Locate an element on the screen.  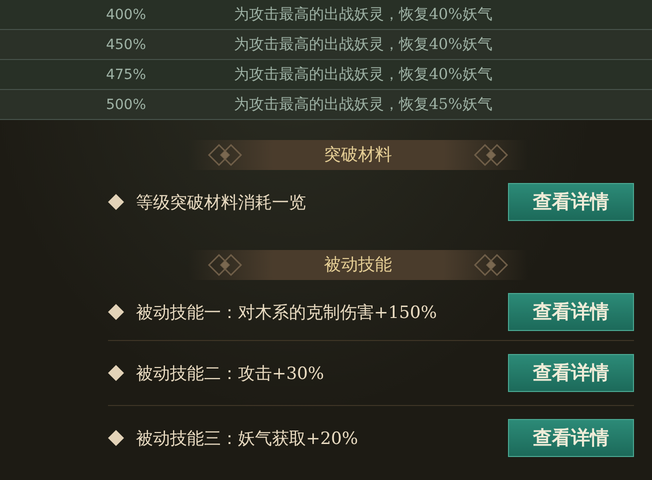
table-cell: 为攻击最高的出战妖灵，恢复45%妖气 is located at coordinates (363, 104).